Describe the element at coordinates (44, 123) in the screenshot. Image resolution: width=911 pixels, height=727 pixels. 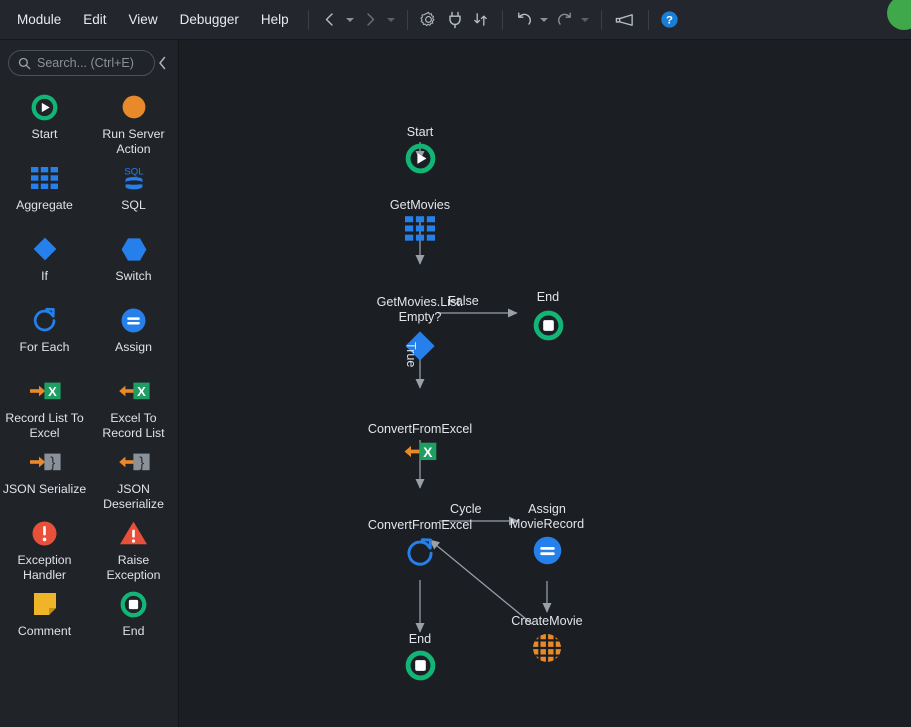
I see `tool-start: Start` at that location.